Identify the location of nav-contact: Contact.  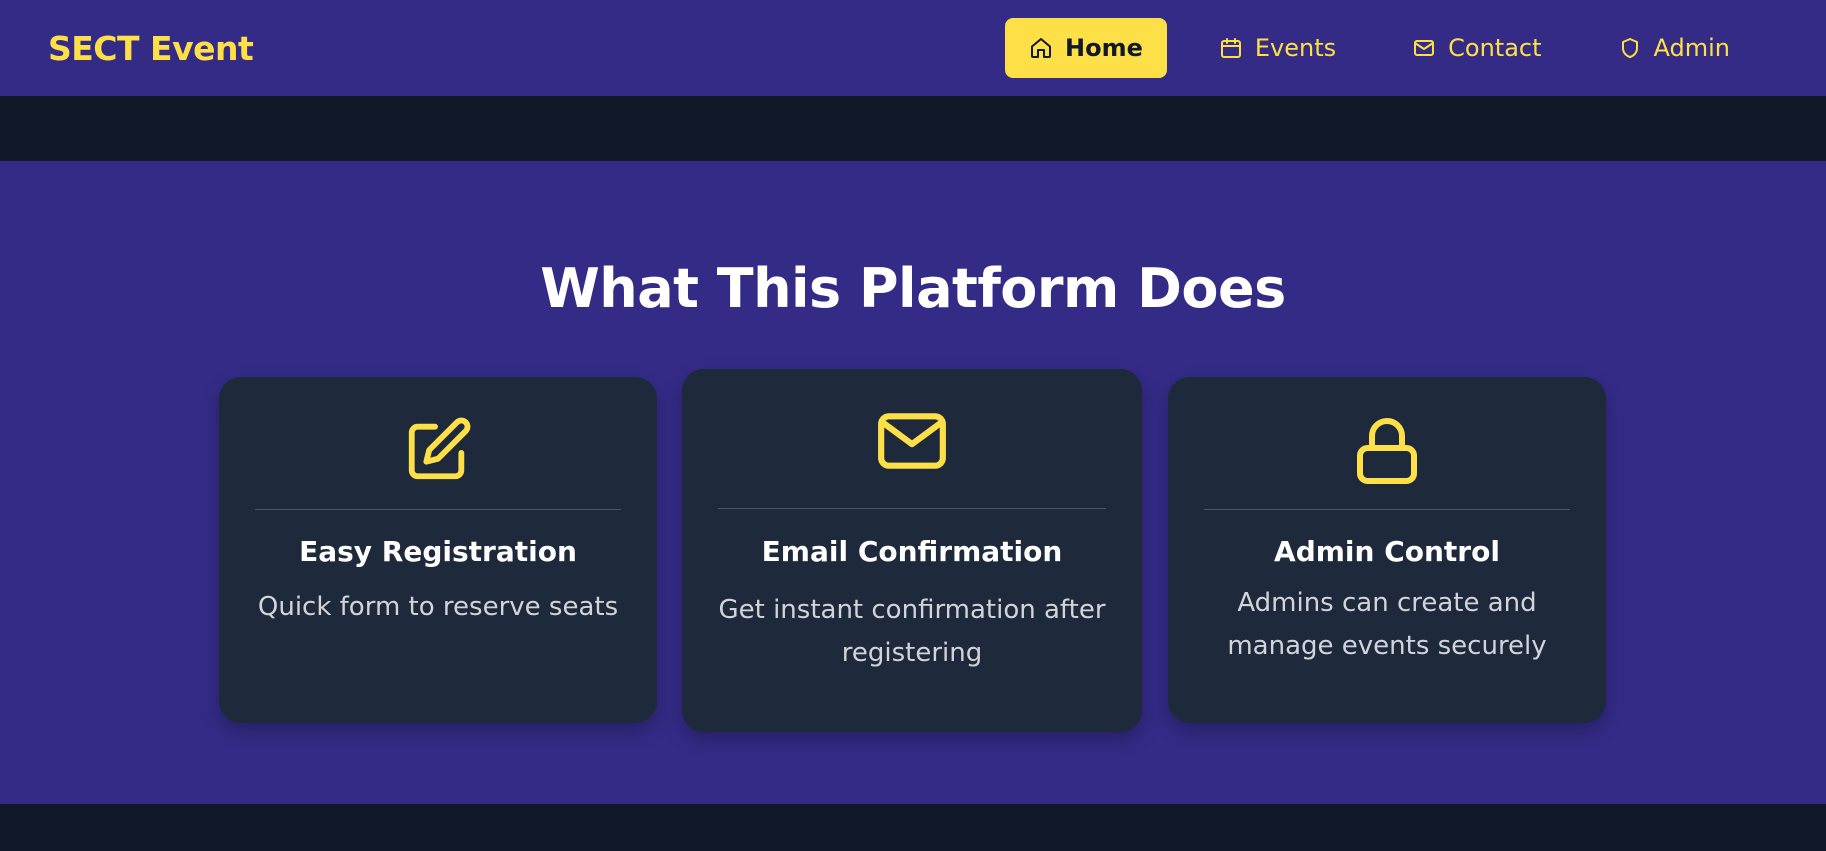
(1476, 48).